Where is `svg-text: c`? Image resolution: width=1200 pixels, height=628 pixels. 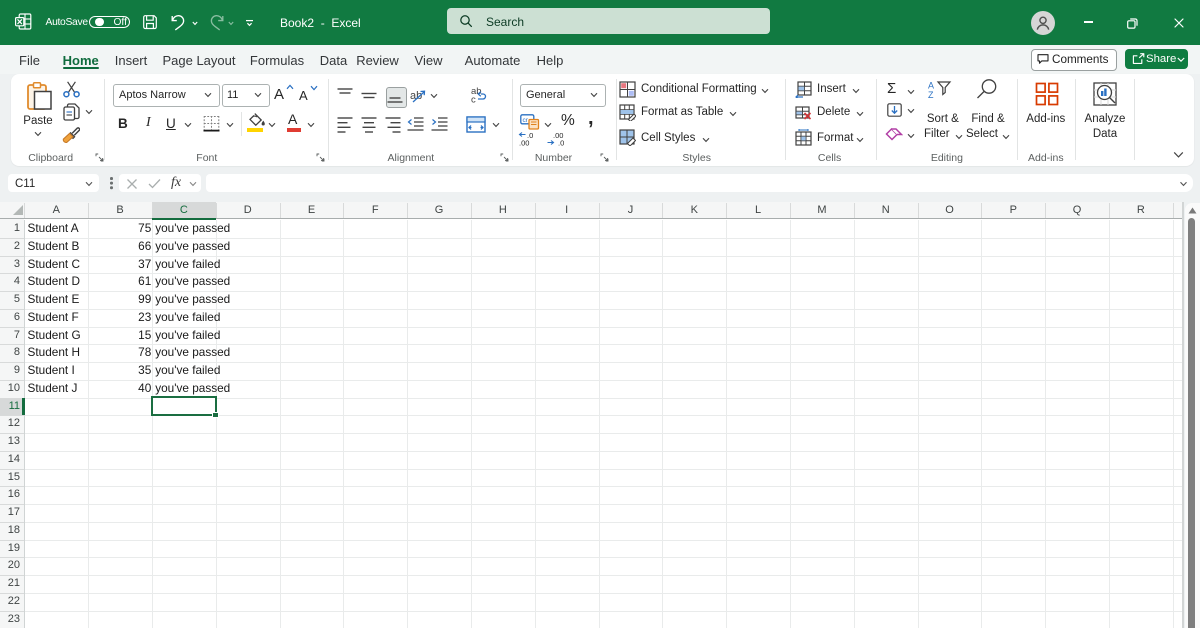
svg-text: c is located at coordinates (473, 100).